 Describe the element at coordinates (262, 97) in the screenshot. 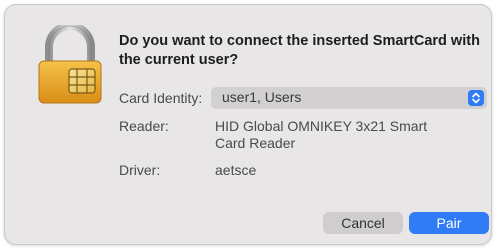

I see `card-identity-value: user1, Users` at that location.